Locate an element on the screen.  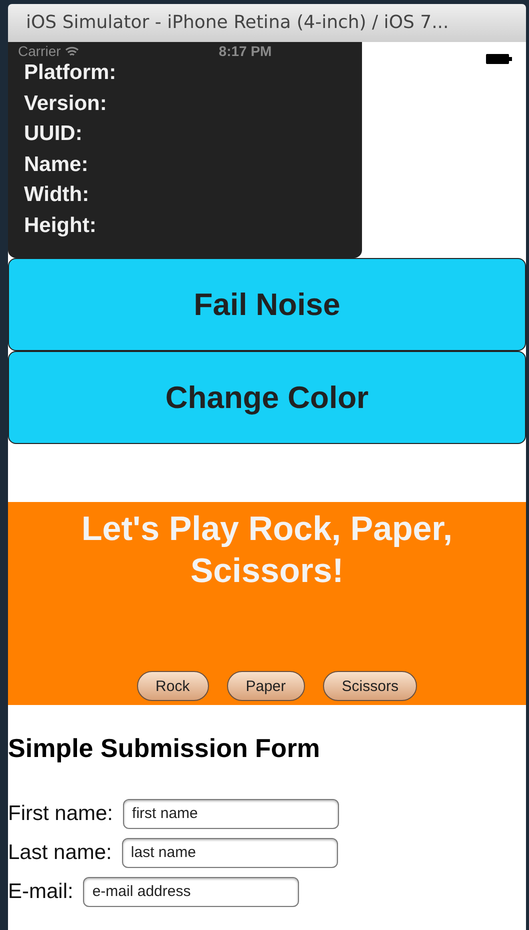
choice-button: Rock is located at coordinates (172, 686).